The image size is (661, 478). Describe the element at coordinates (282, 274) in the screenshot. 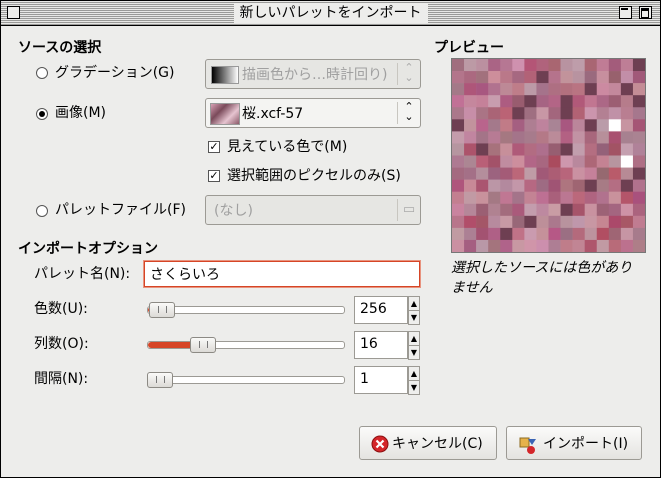

I see `palette-name-input` at that location.